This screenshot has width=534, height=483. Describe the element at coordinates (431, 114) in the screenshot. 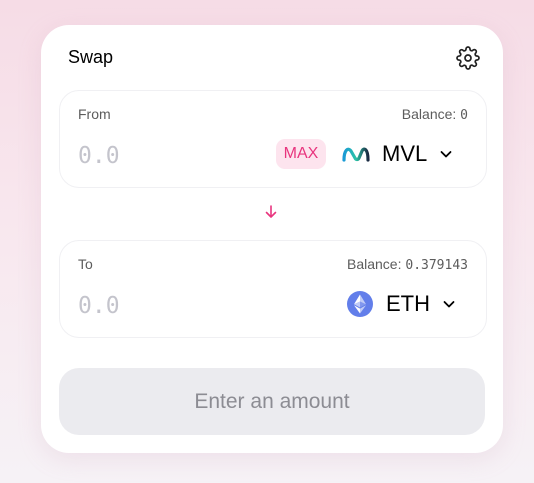

I see `from-balance-label: Balance:` at that location.